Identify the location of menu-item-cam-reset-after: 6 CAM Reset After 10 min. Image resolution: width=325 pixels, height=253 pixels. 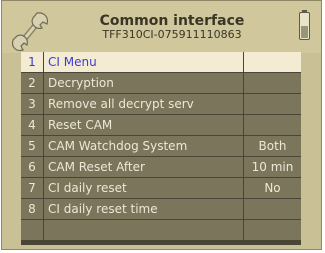
(161, 167).